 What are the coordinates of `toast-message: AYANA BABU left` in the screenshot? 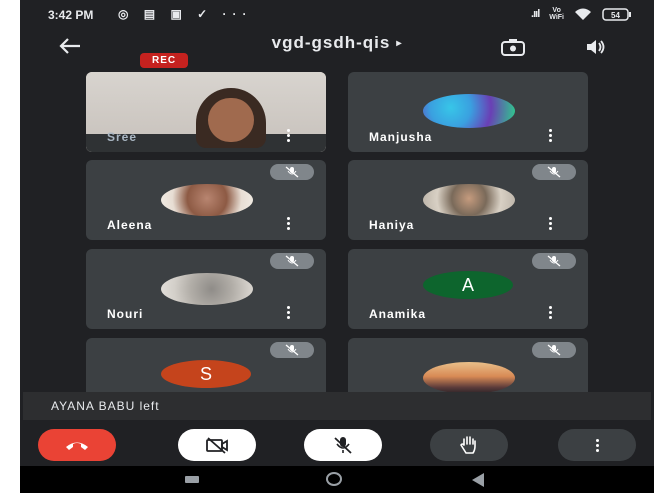 It's located at (105, 406).